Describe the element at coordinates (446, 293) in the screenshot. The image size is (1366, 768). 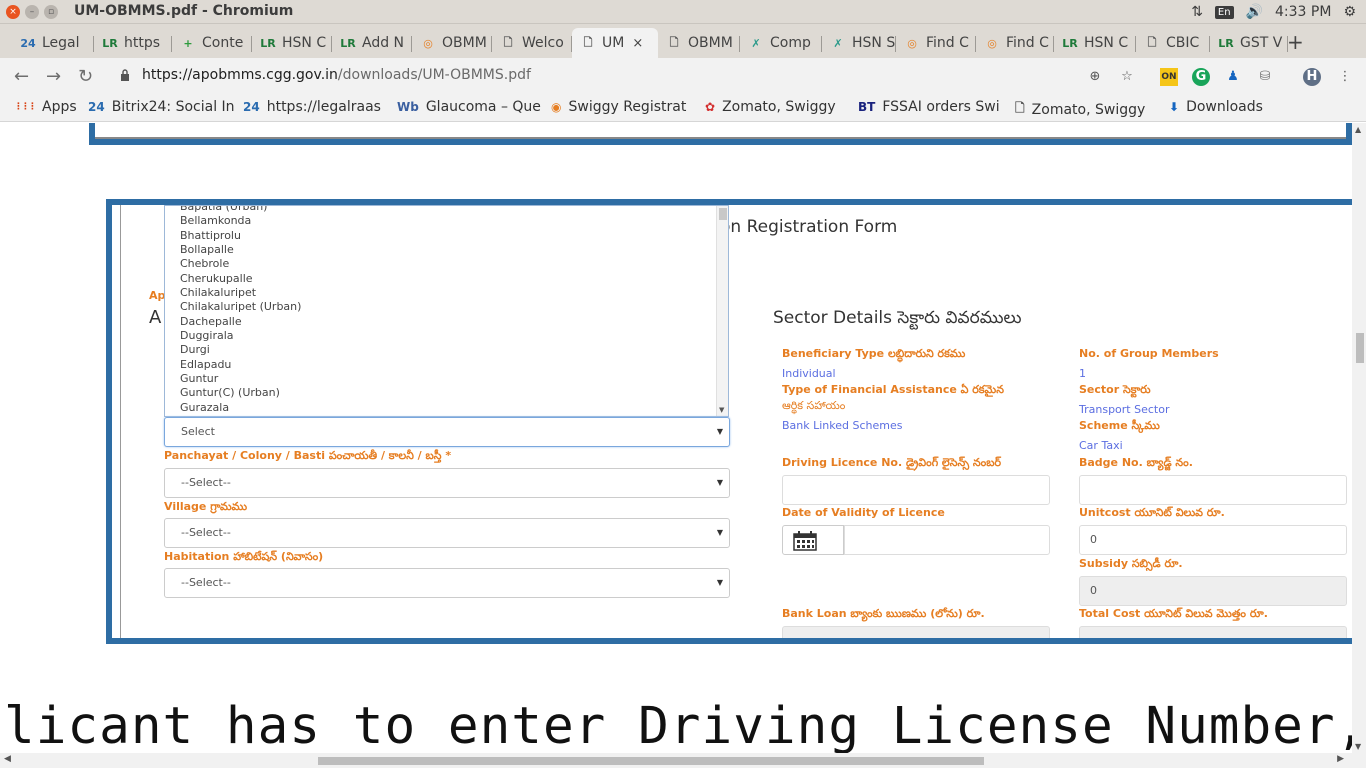
I see `list-item: Chilakaluripet` at that location.